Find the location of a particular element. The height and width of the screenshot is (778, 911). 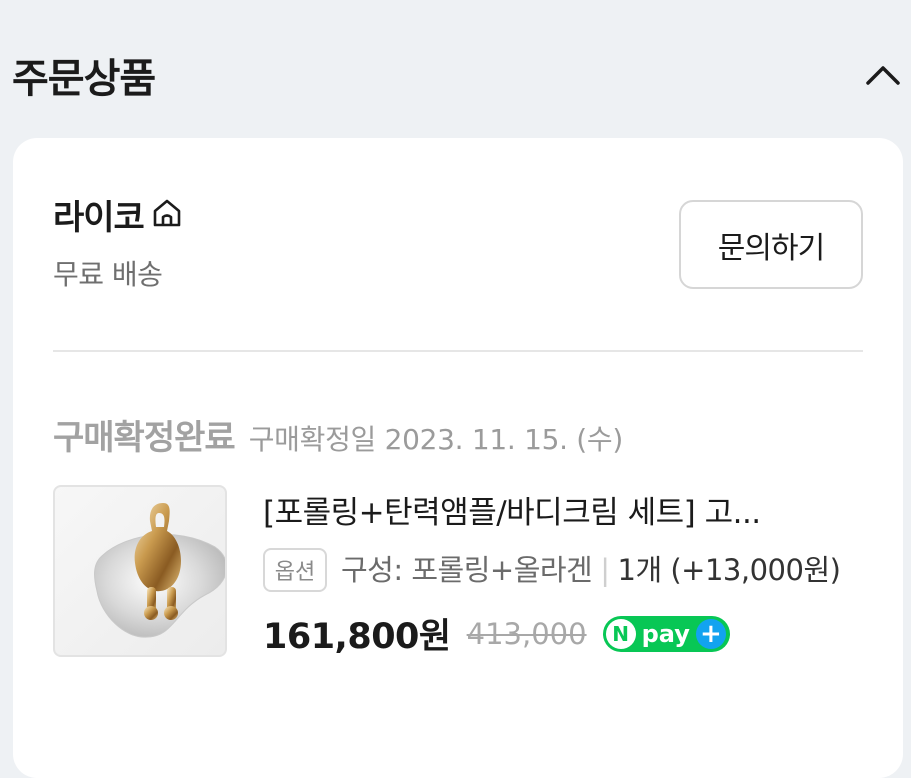

home-icon is located at coordinates (167, 215).